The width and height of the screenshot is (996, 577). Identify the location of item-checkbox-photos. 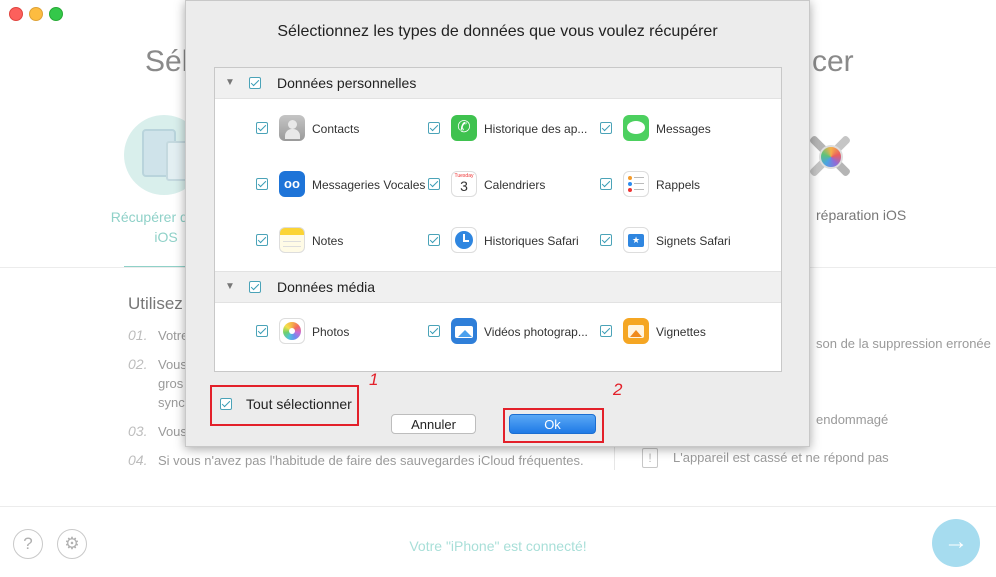
(262, 331).